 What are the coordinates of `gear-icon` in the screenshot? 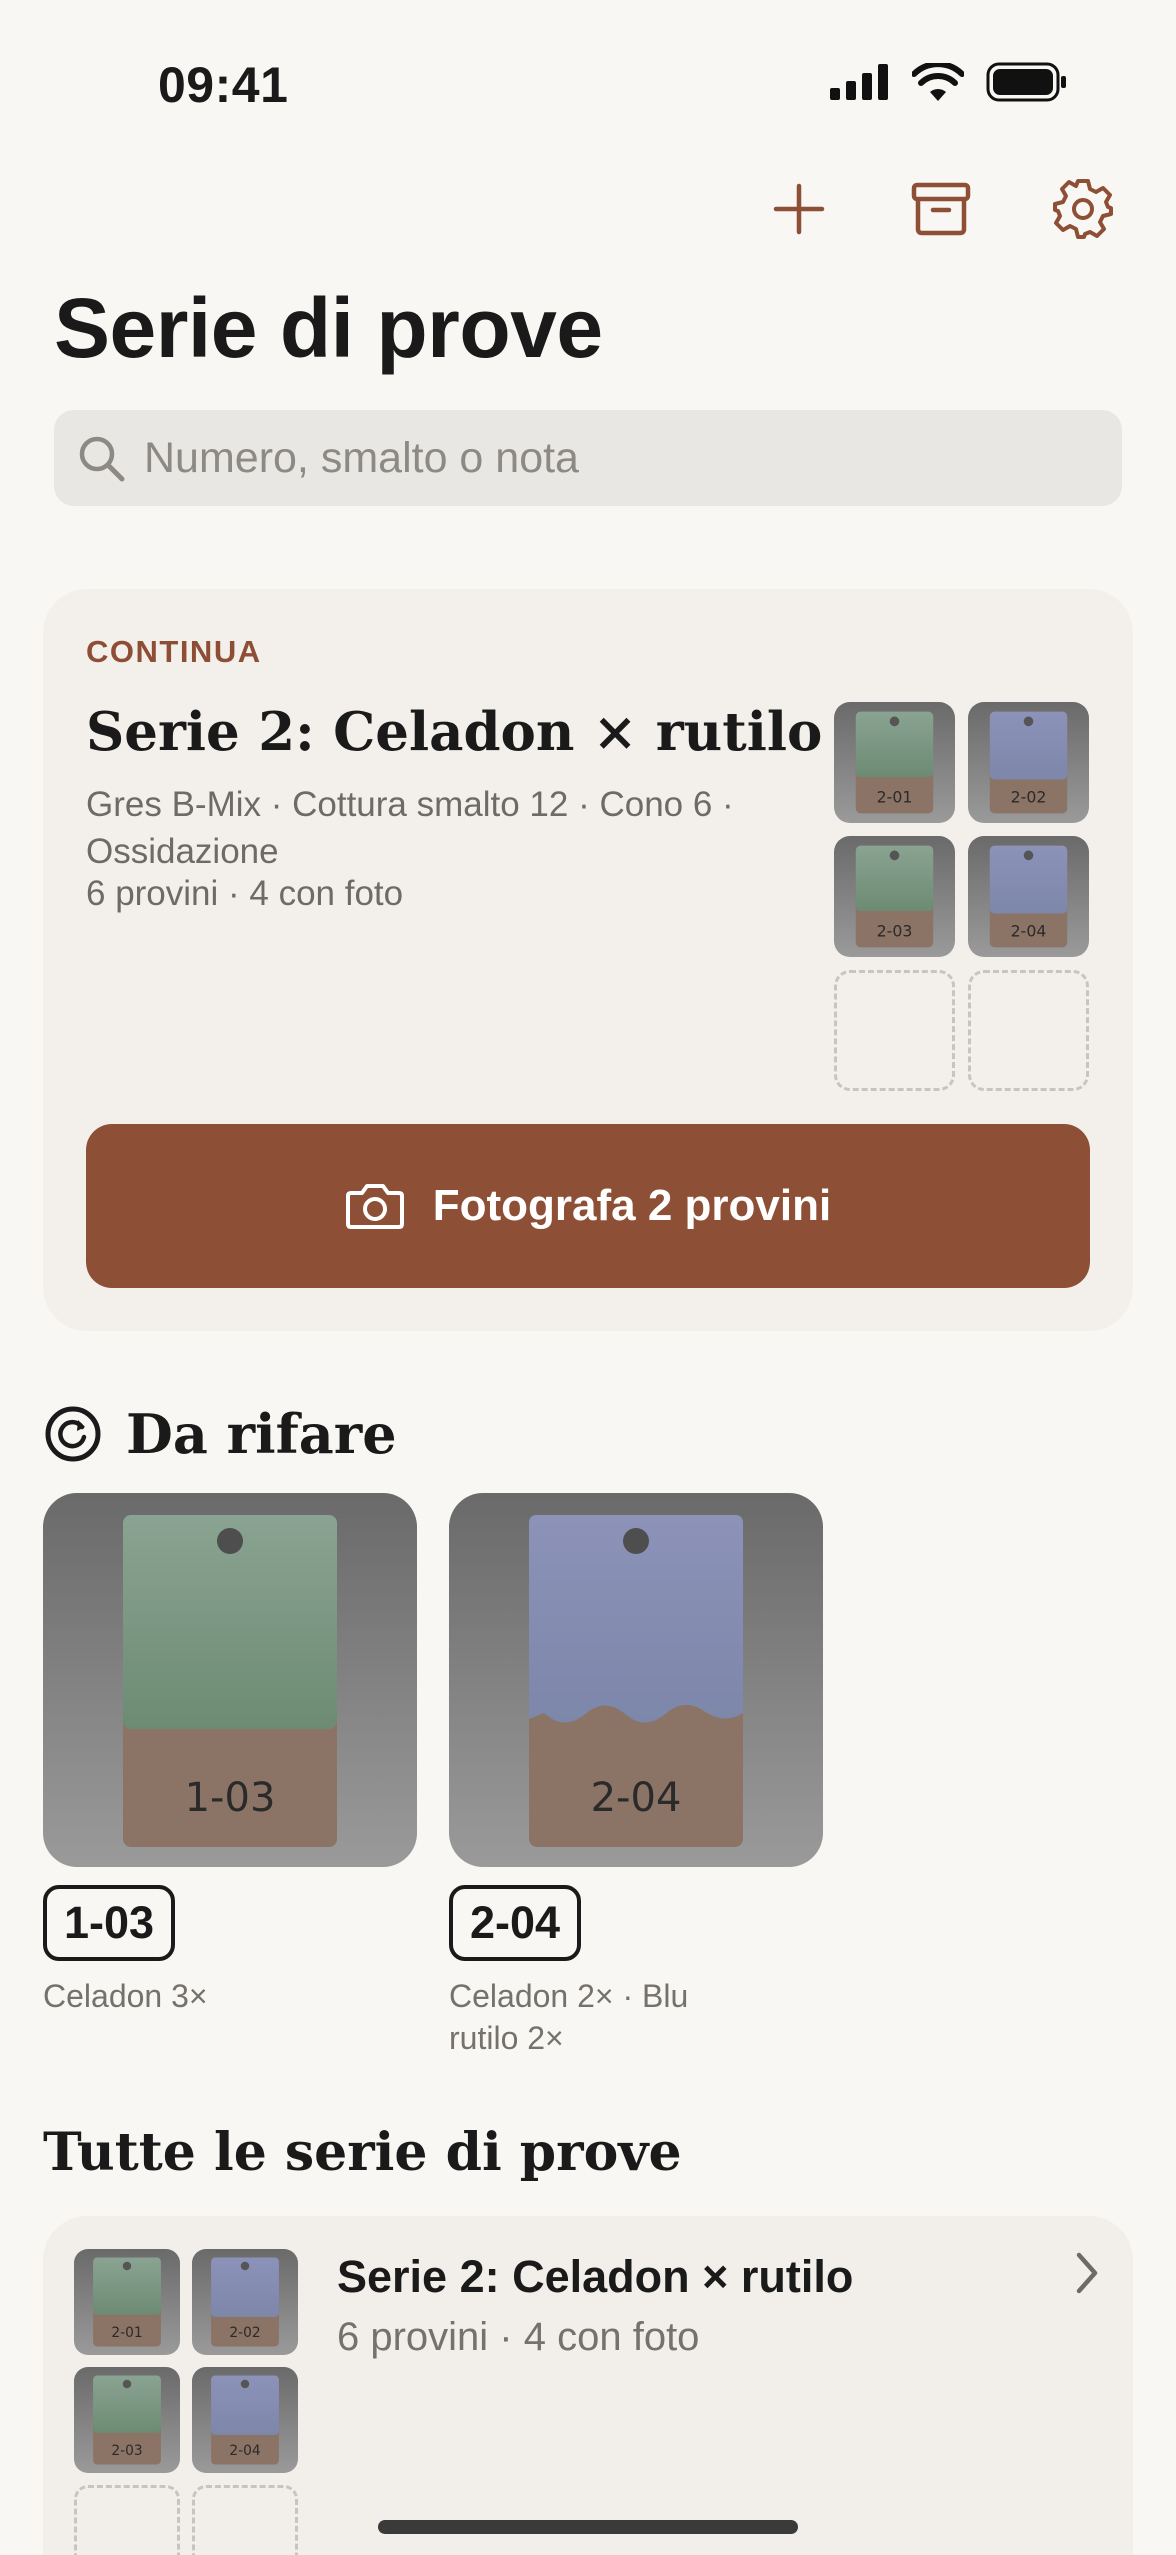 It's located at (1083, 209).